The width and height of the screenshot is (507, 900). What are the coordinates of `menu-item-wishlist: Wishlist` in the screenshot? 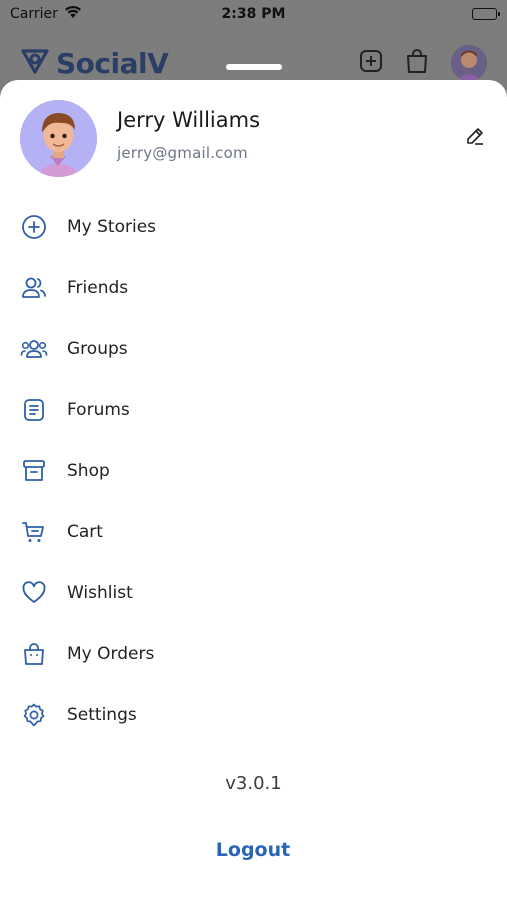 It's located at (253, 592).